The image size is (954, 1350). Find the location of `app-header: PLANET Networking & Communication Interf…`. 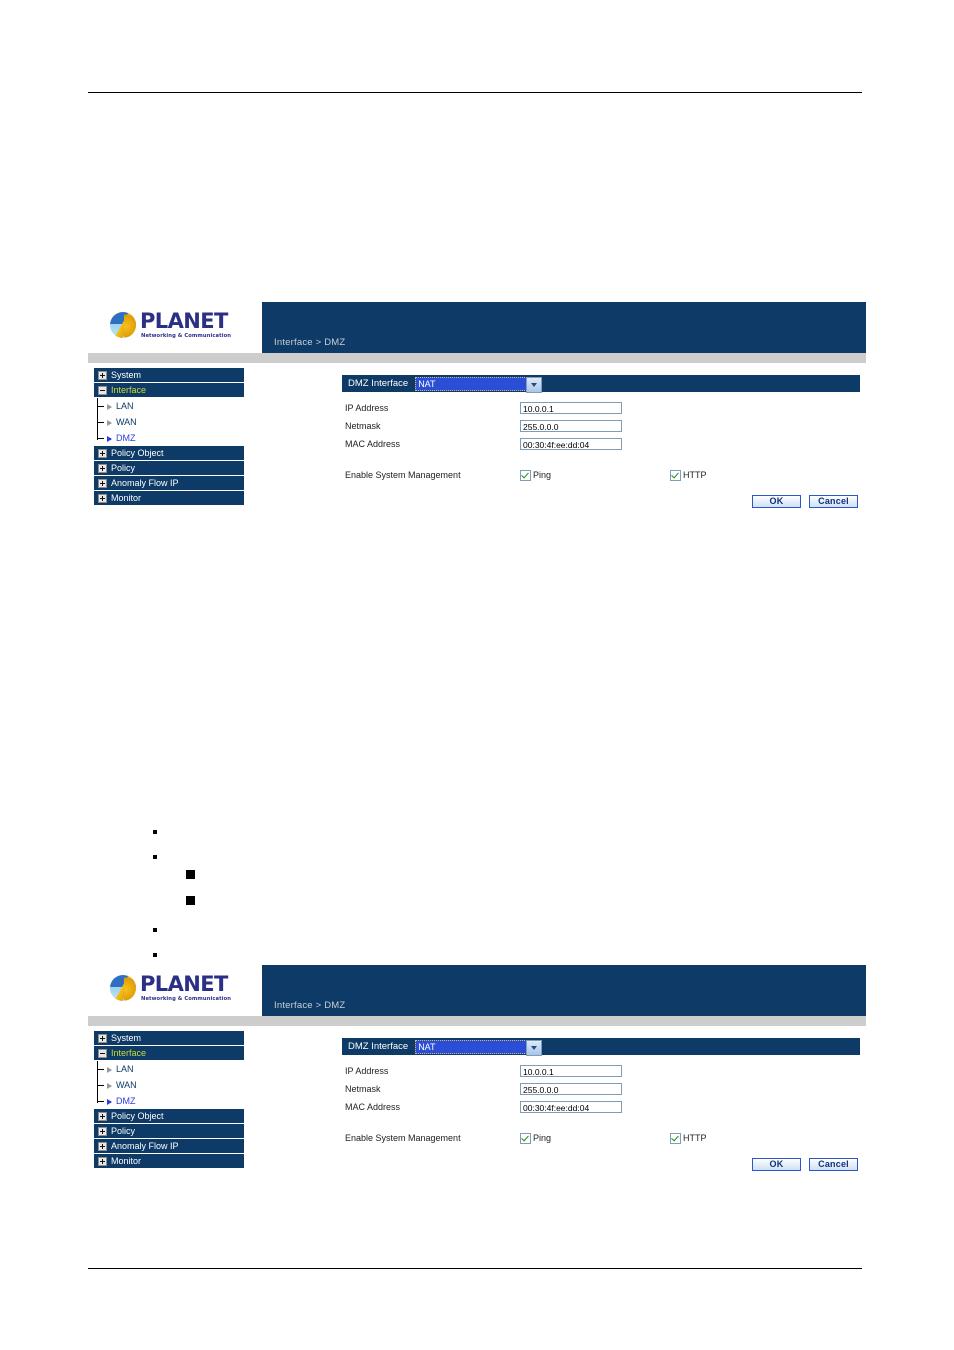

app-header: PLANET Networking & Communication Interf… is located at coordinates (477, 327).